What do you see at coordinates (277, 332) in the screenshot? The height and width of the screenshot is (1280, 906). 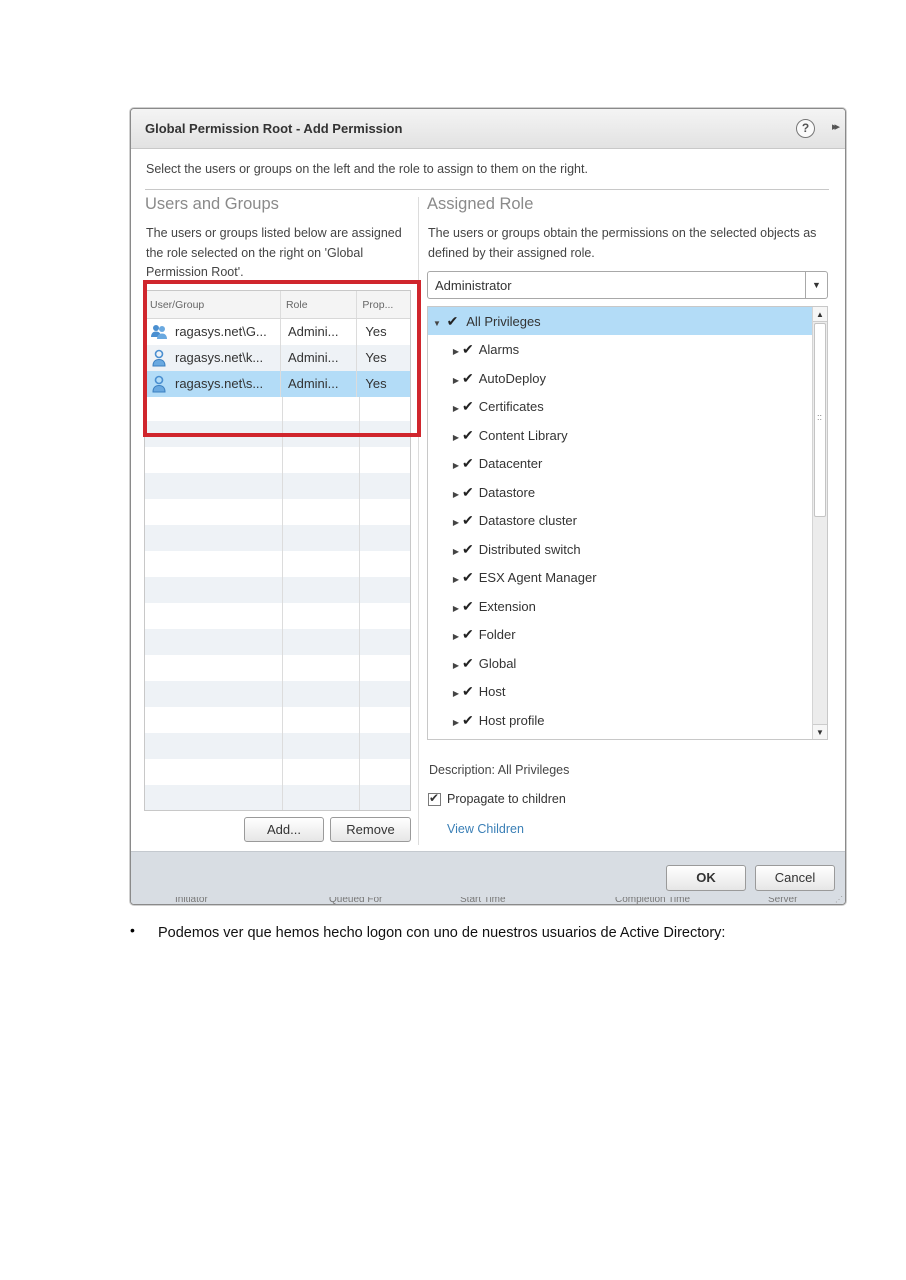 I see `table-row: ragasys.net\G... Admini... Yes` at bounding box center [277, 332].